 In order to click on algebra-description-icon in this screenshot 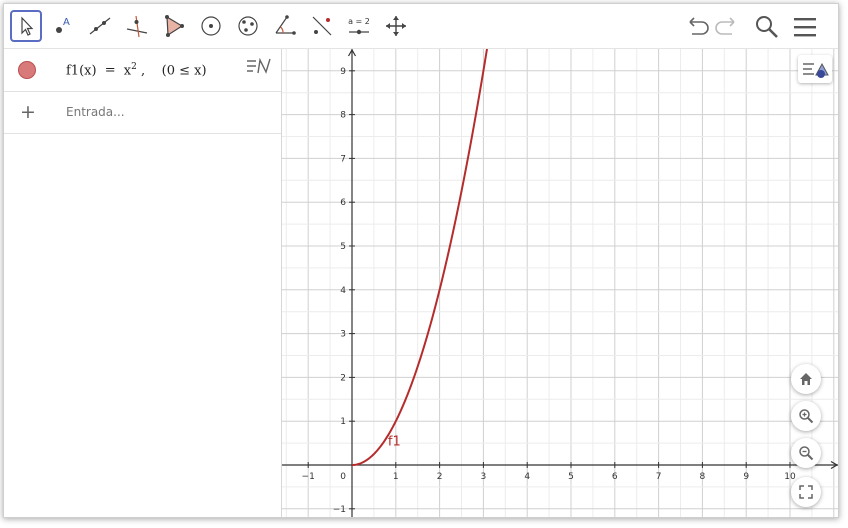, I will do `click(259, 65)`.